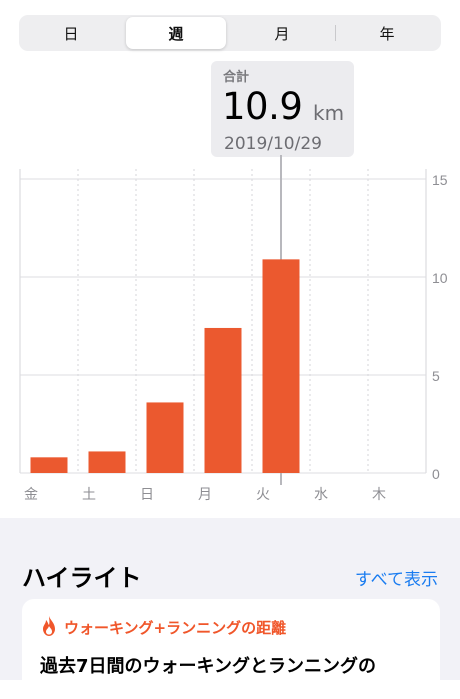 The image size is (460, 699). Describe the element at coordinates (236, 77) in the screenshot. I see `callout-label: 合計` at that location.